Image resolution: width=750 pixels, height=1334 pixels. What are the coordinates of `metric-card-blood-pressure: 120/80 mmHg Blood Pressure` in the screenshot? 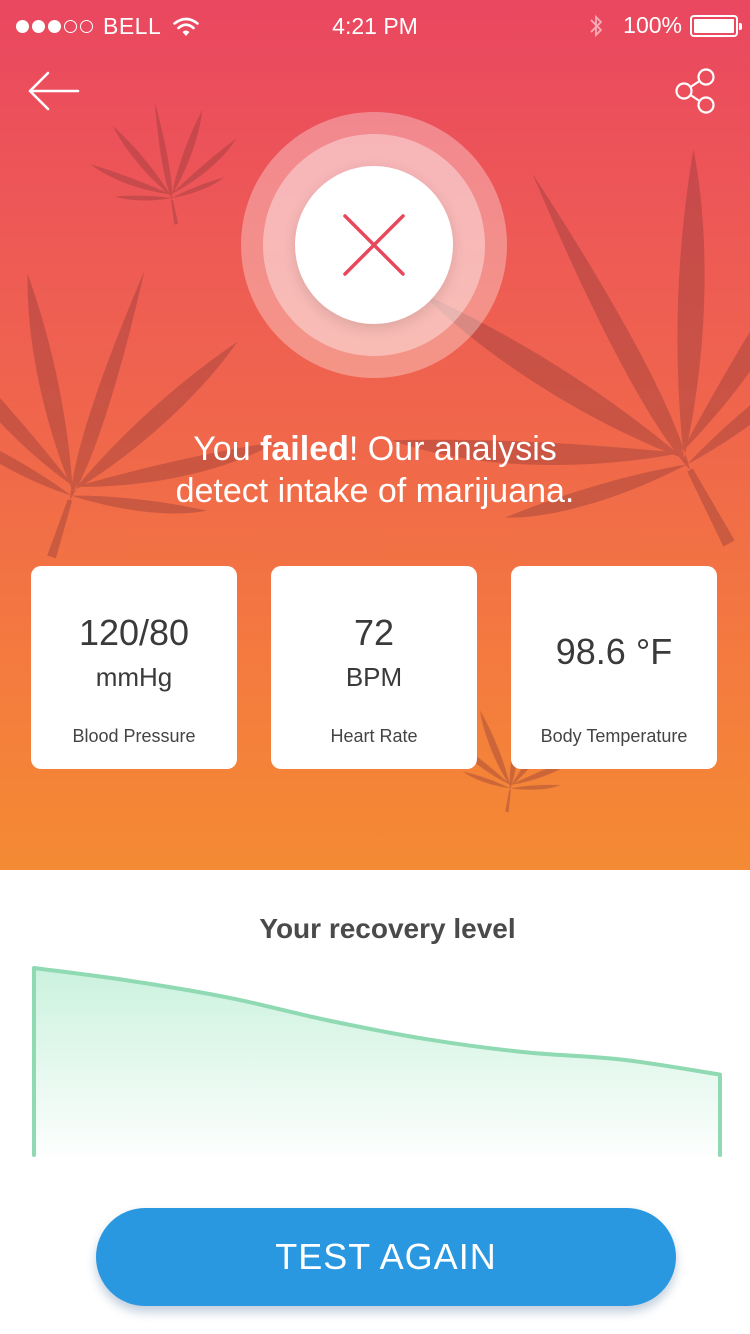 It's located at (134, 667).